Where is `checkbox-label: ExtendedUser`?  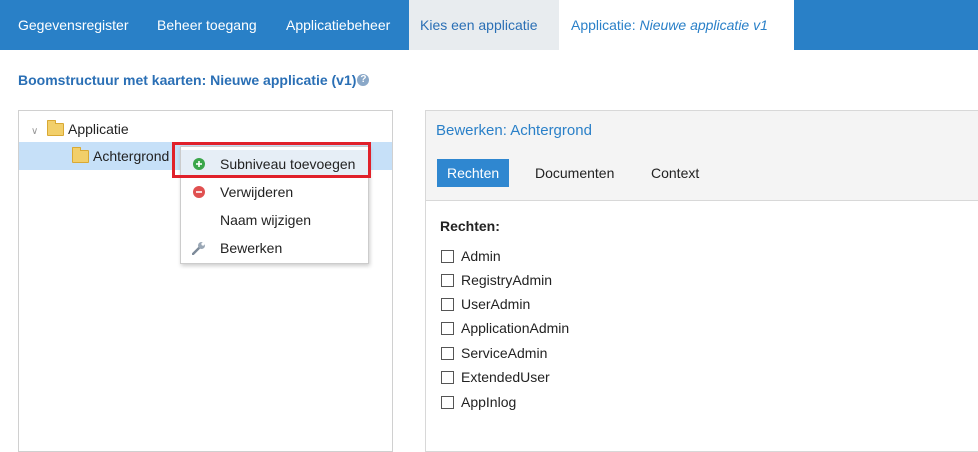 checkbox-label: ExtendedUser is located at coordinates (505, 377).